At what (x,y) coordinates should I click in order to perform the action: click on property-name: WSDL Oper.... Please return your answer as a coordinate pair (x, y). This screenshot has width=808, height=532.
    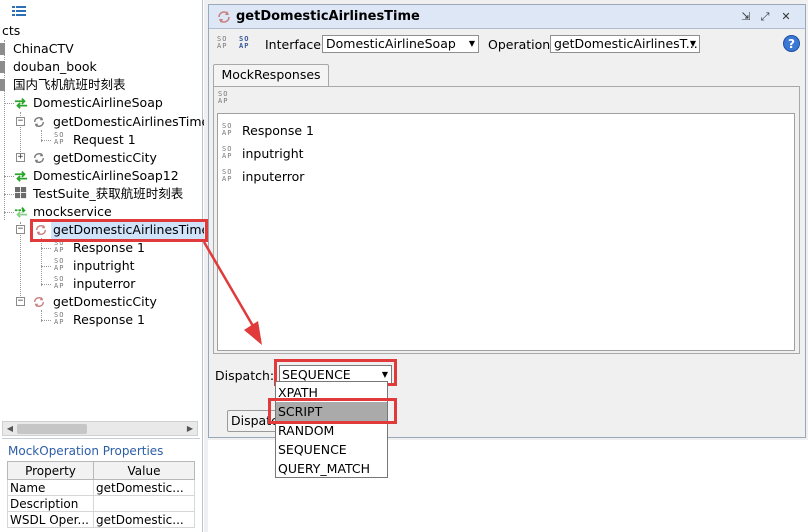
    Looking at the image, I should click on (50, 519).